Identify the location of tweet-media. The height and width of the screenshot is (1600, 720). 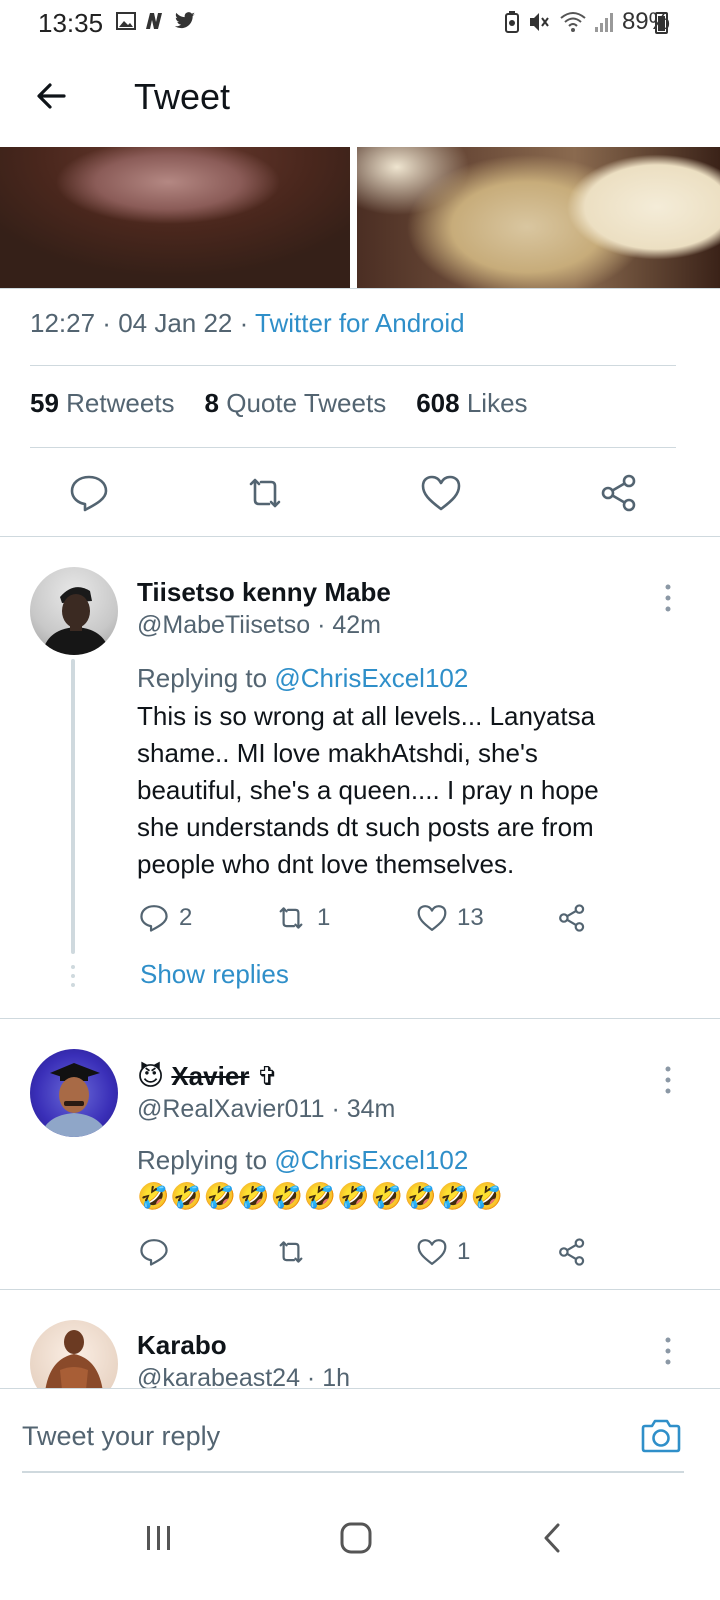
(360, 217).